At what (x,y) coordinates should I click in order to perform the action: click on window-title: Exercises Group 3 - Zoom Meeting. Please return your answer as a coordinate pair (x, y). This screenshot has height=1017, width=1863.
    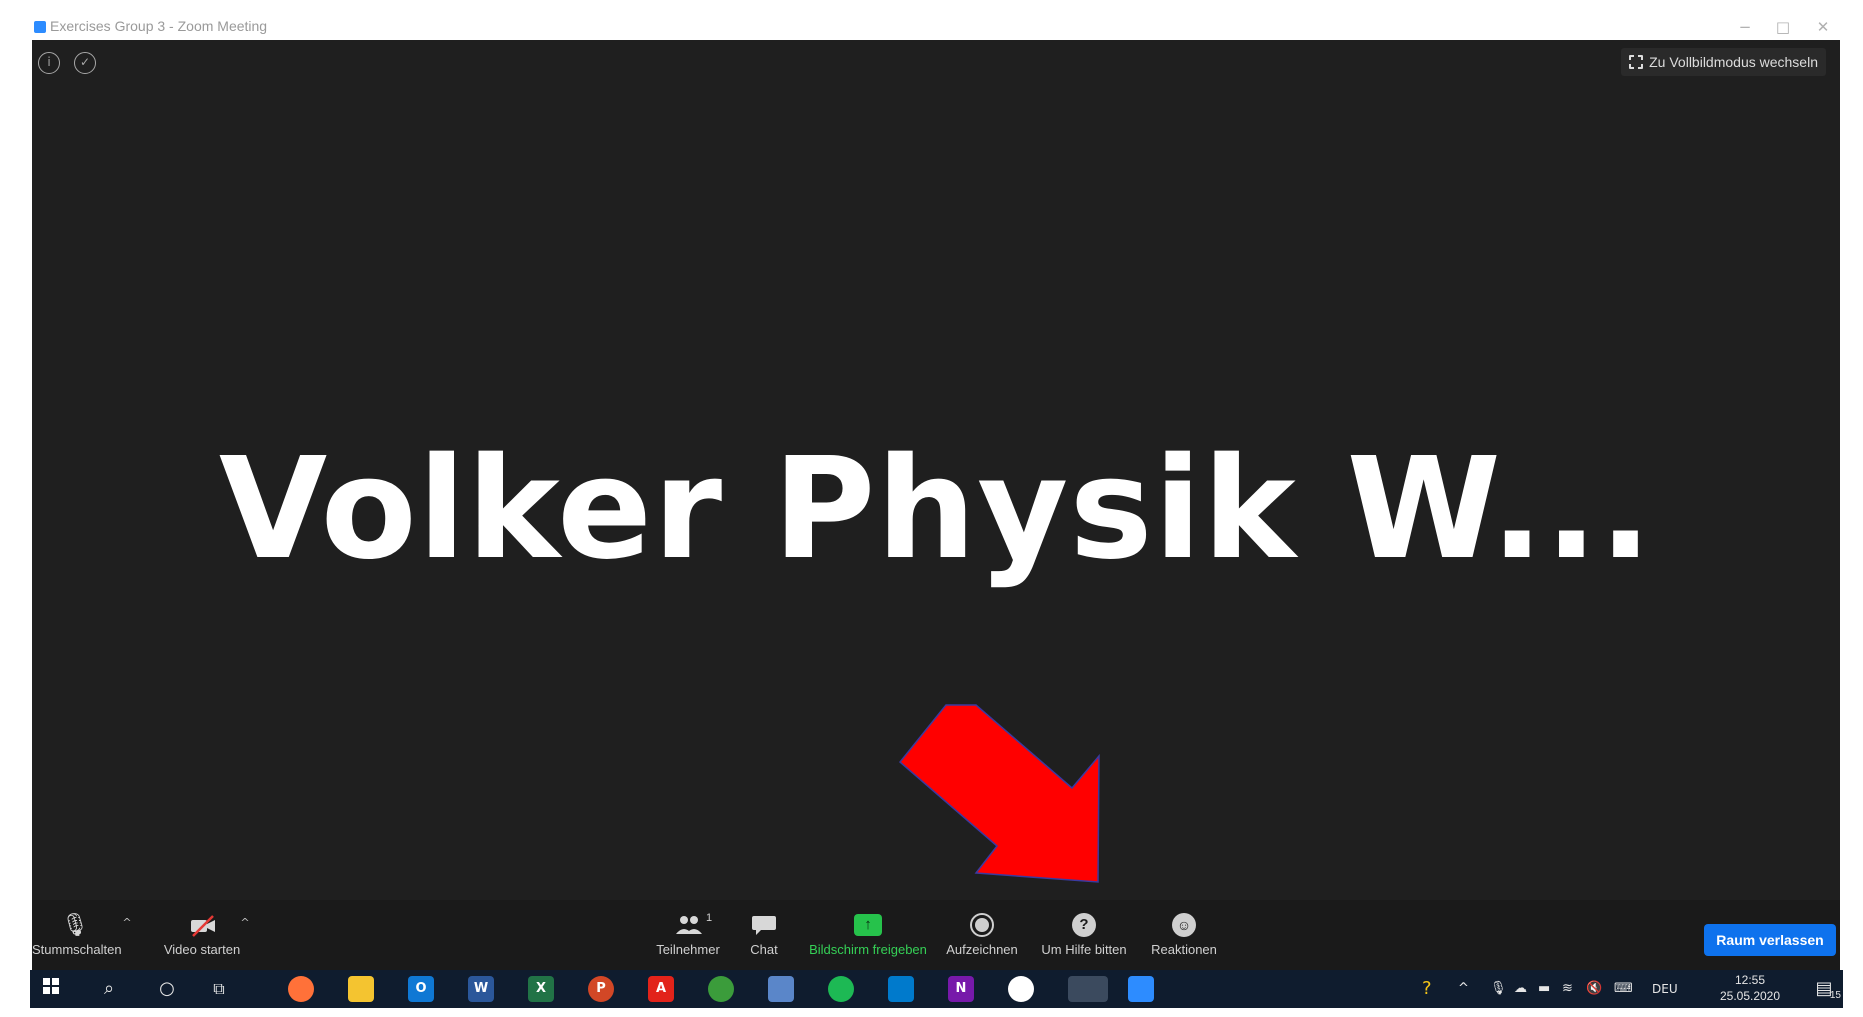
    Looking at the image, I should click on (159, 26).